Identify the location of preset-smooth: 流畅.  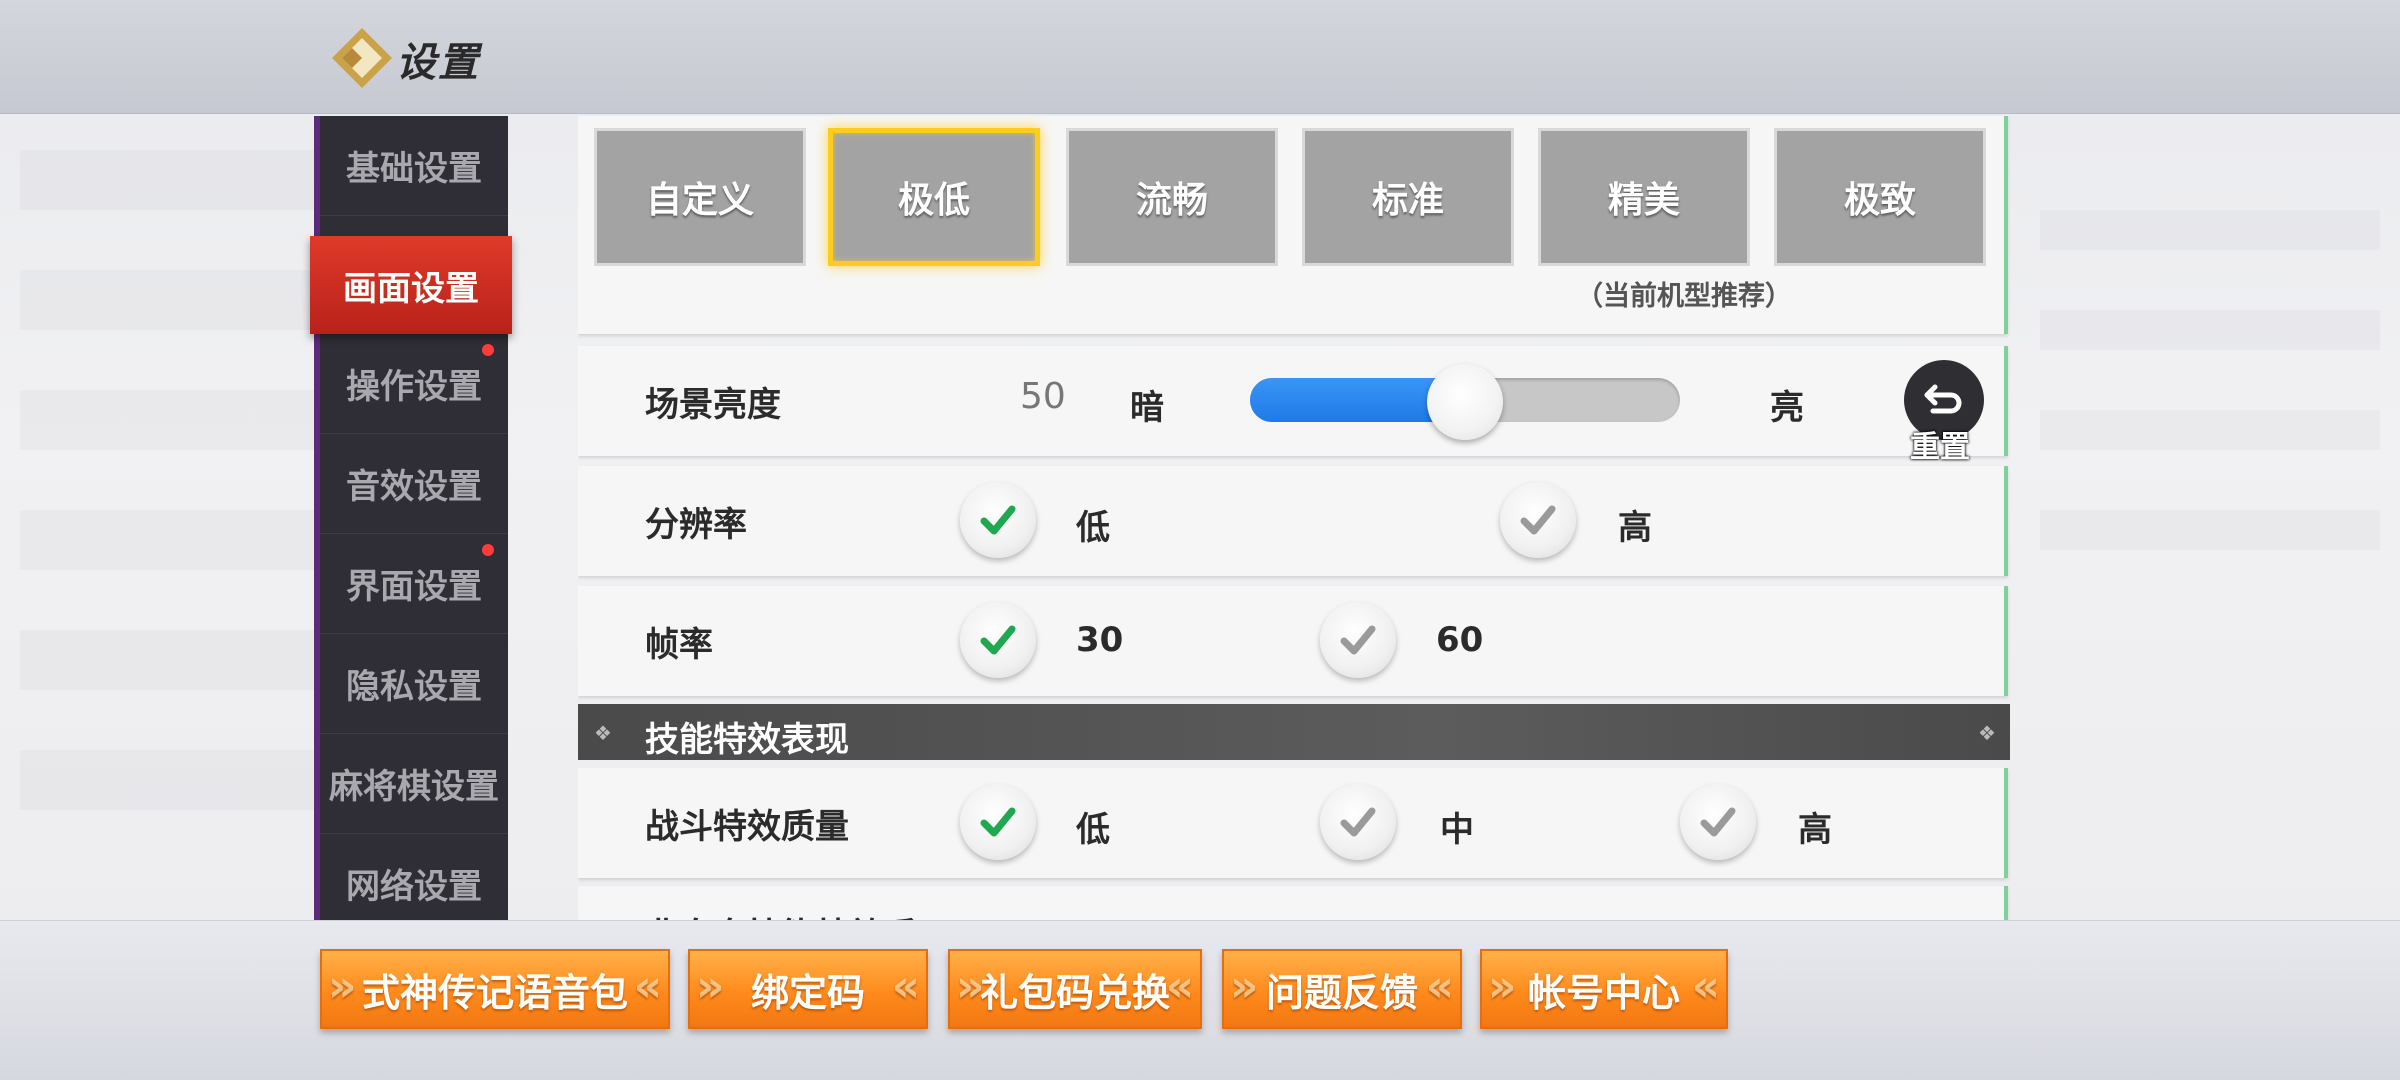
(1172, 197).